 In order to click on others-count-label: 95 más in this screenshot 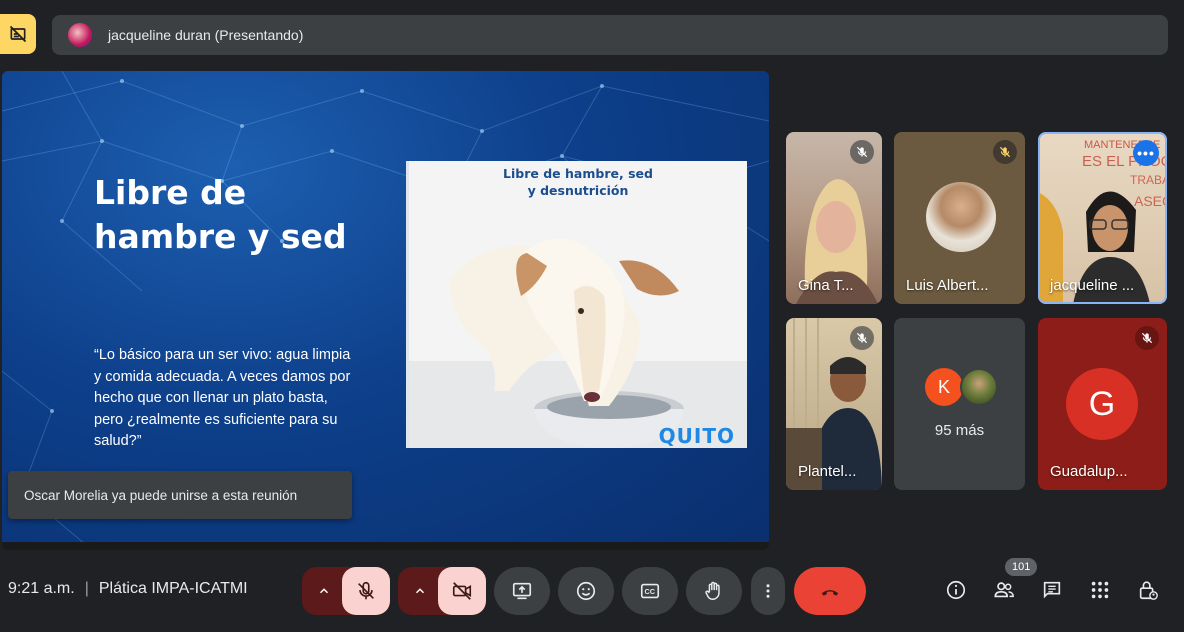, I will do `click(959, 430)`.